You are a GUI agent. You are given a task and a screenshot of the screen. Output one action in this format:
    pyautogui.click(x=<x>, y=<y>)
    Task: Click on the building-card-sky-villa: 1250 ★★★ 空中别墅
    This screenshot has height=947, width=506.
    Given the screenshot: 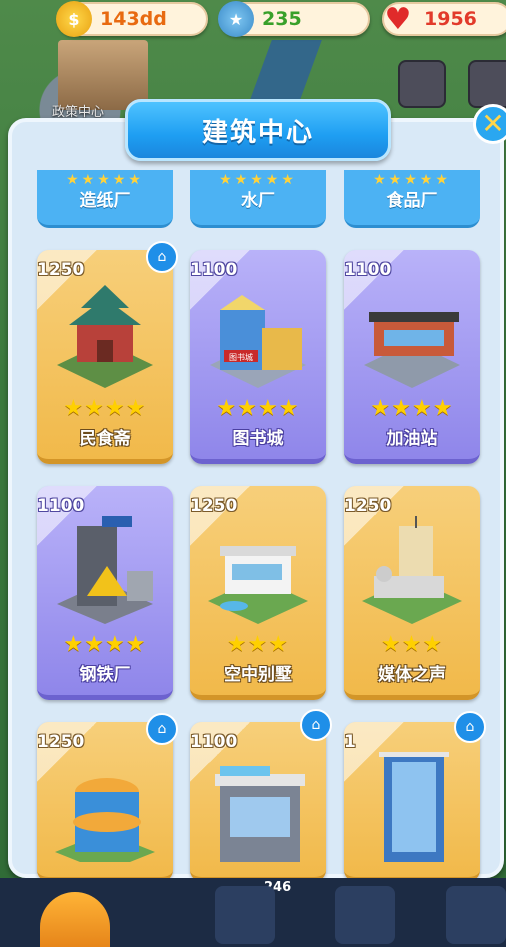 What is the action you would take?
    pyautogui.click(x=258, y=593)
    